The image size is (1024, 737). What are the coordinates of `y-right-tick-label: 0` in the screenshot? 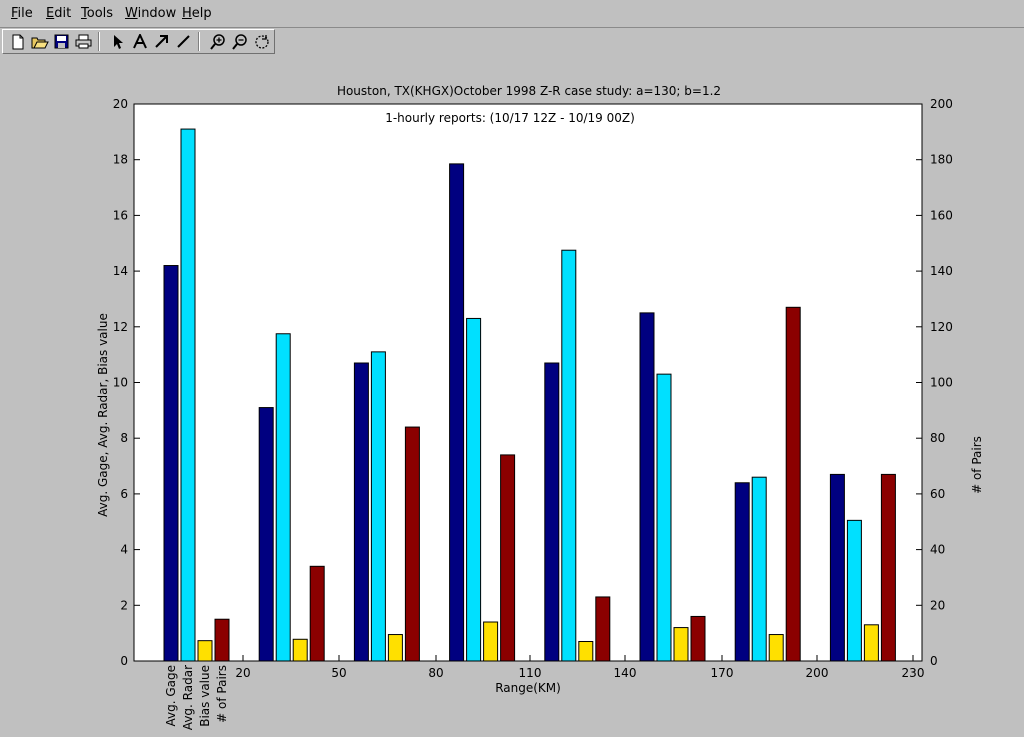 It's located at (934, 661).